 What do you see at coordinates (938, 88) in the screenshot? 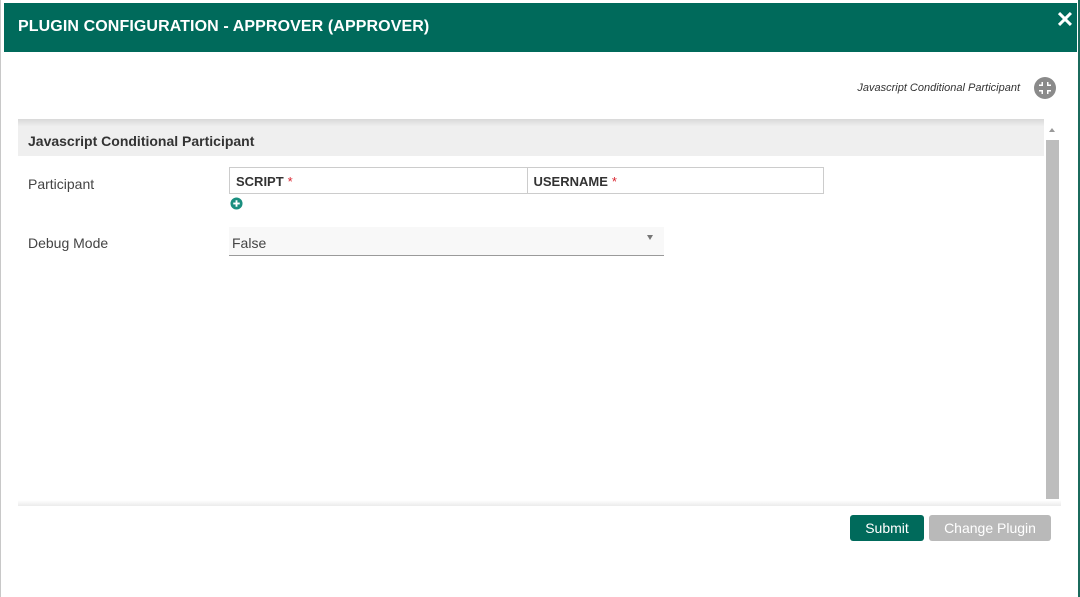
I see `plugin-name: Javascript Conditional Participant` at bounding box center [938, 88].